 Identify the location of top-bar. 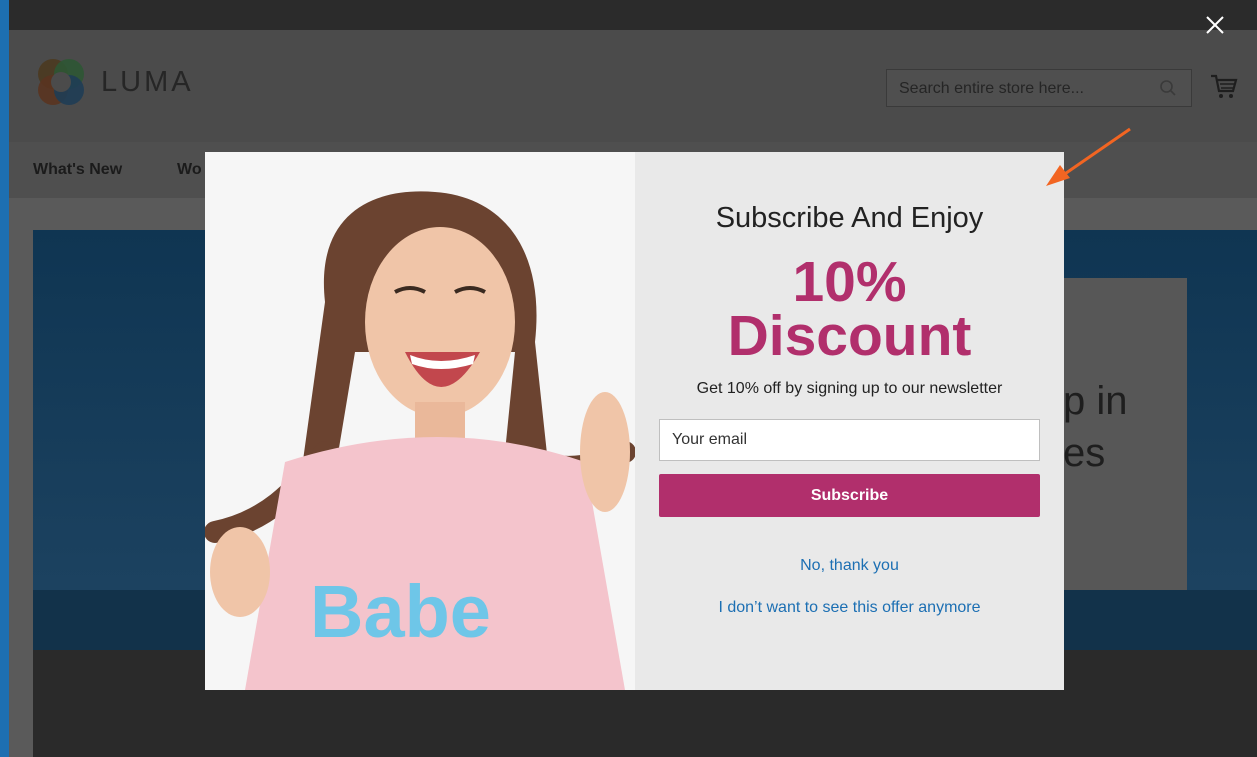
(633, 15).